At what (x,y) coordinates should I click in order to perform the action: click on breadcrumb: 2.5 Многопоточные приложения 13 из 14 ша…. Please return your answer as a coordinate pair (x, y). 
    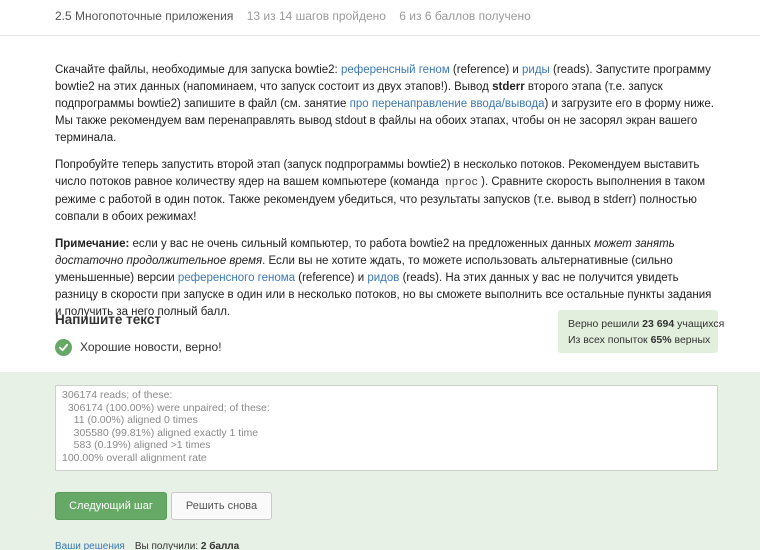
    Looking at the image, I should click on (298, 16).